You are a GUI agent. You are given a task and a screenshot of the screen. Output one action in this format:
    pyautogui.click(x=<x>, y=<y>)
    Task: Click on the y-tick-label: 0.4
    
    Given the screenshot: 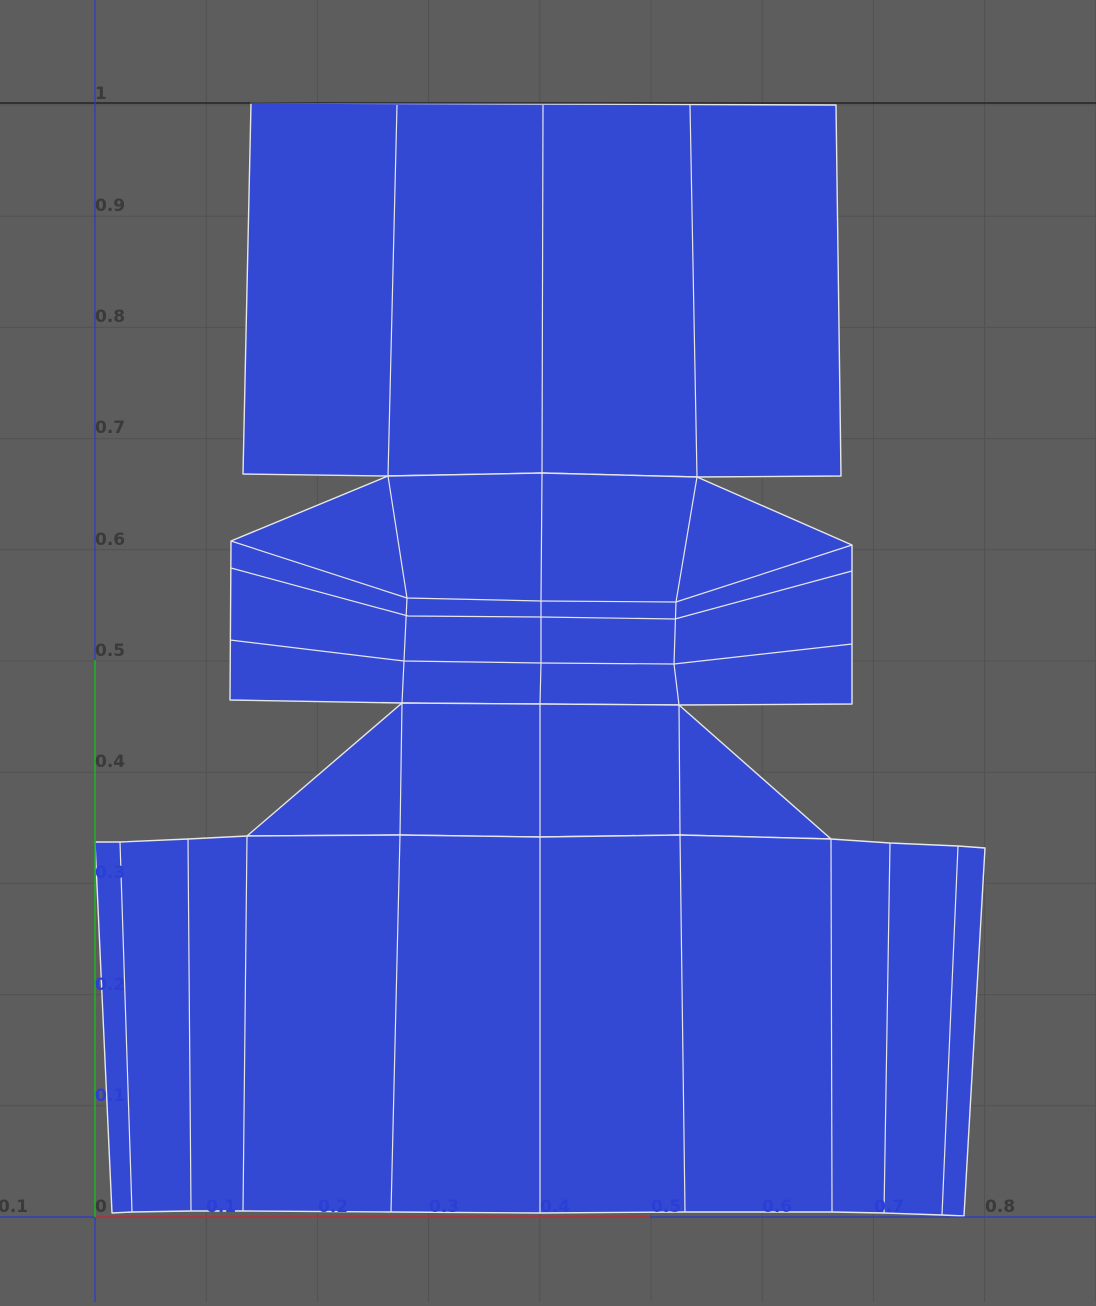 What is the action you would take?
    pyautogui.click(x=110, y=762)
    